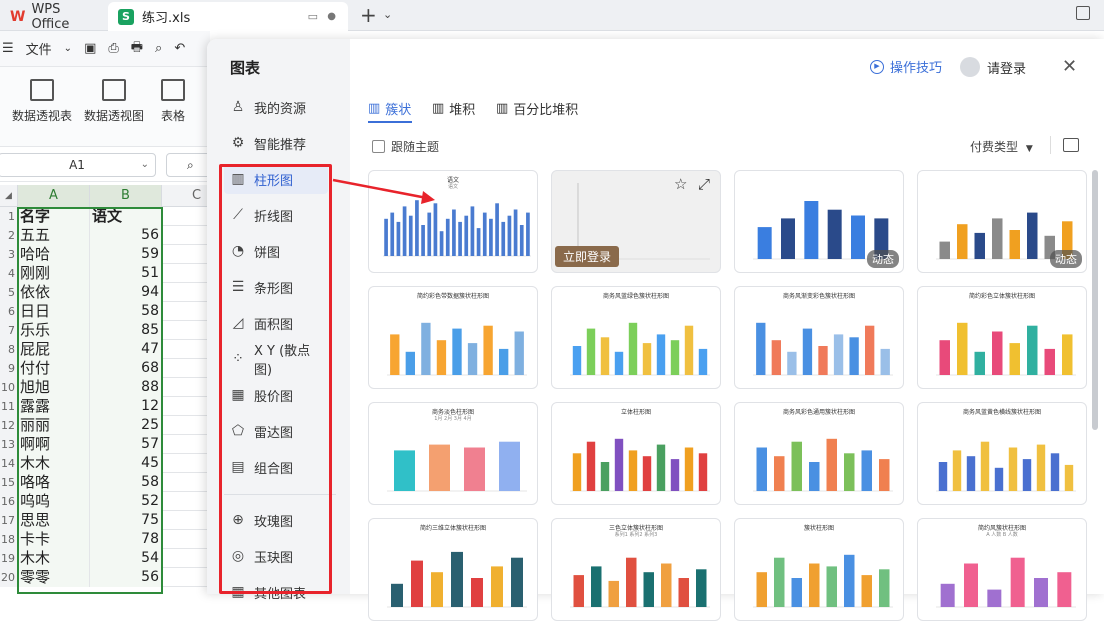 This screenshot has height=621, width=1104. What do you see at coordinates (173, 101) in the screenshot?
I see `table-button: 表格` at bounding box center [173, 101].